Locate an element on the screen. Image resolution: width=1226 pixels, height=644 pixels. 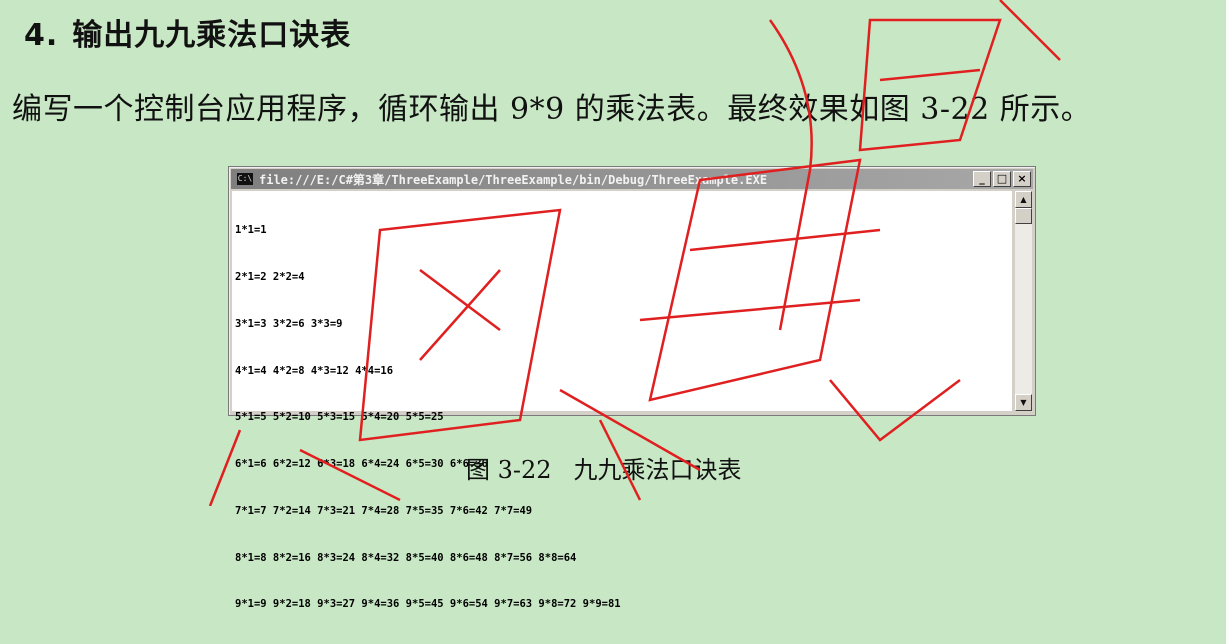
output-line: 1*1=1 is located at coordinates (251, 230).